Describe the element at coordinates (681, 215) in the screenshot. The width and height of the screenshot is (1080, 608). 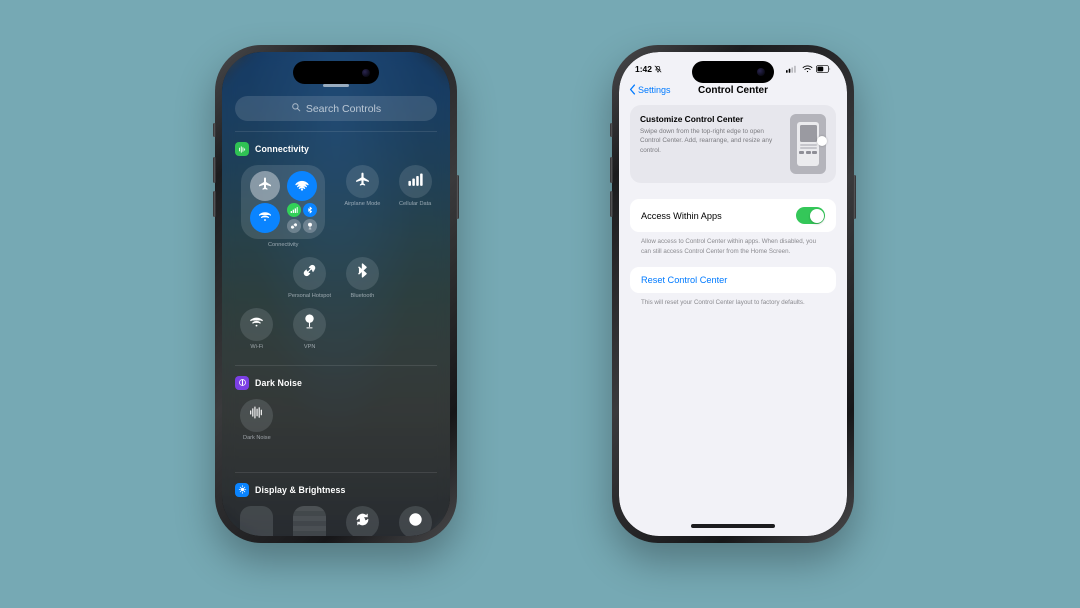
I see `access-within-apps-label: Access Within Apps` at that location.